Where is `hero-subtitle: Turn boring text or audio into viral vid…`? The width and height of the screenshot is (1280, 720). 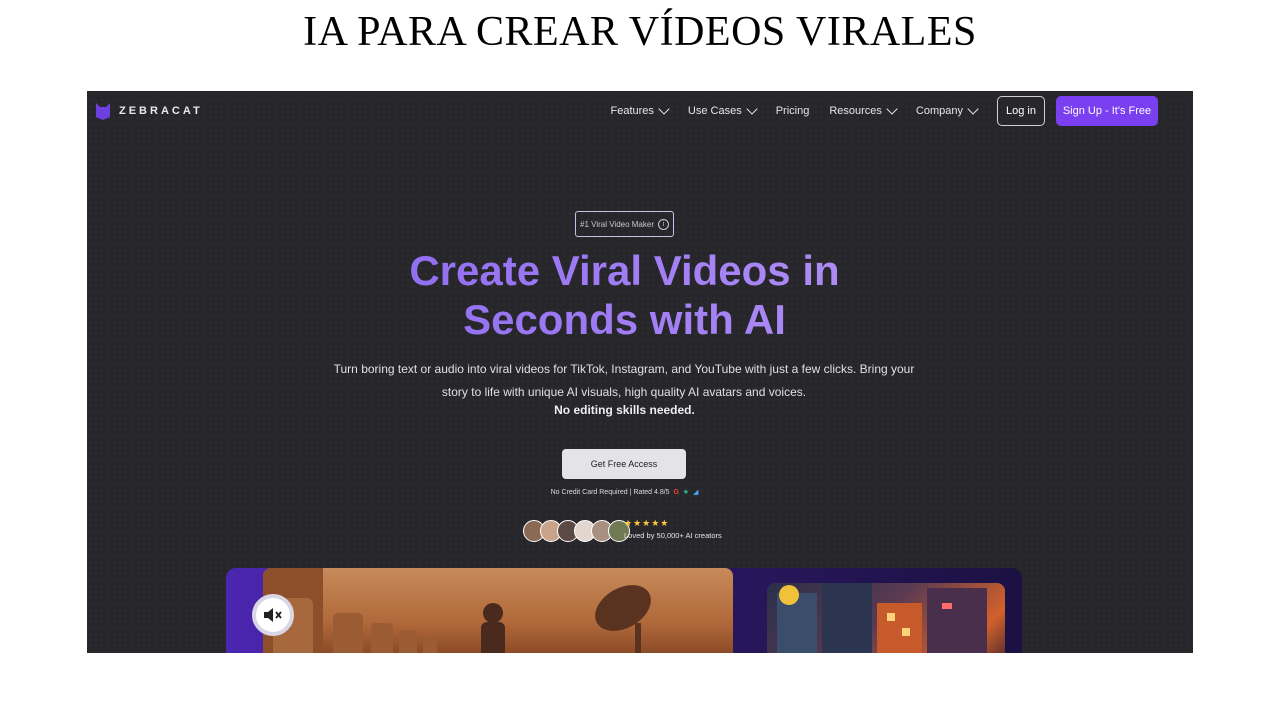 hero-subtitle: Turn boring text or audio into viral vid… is located at coordinates (624, 380).